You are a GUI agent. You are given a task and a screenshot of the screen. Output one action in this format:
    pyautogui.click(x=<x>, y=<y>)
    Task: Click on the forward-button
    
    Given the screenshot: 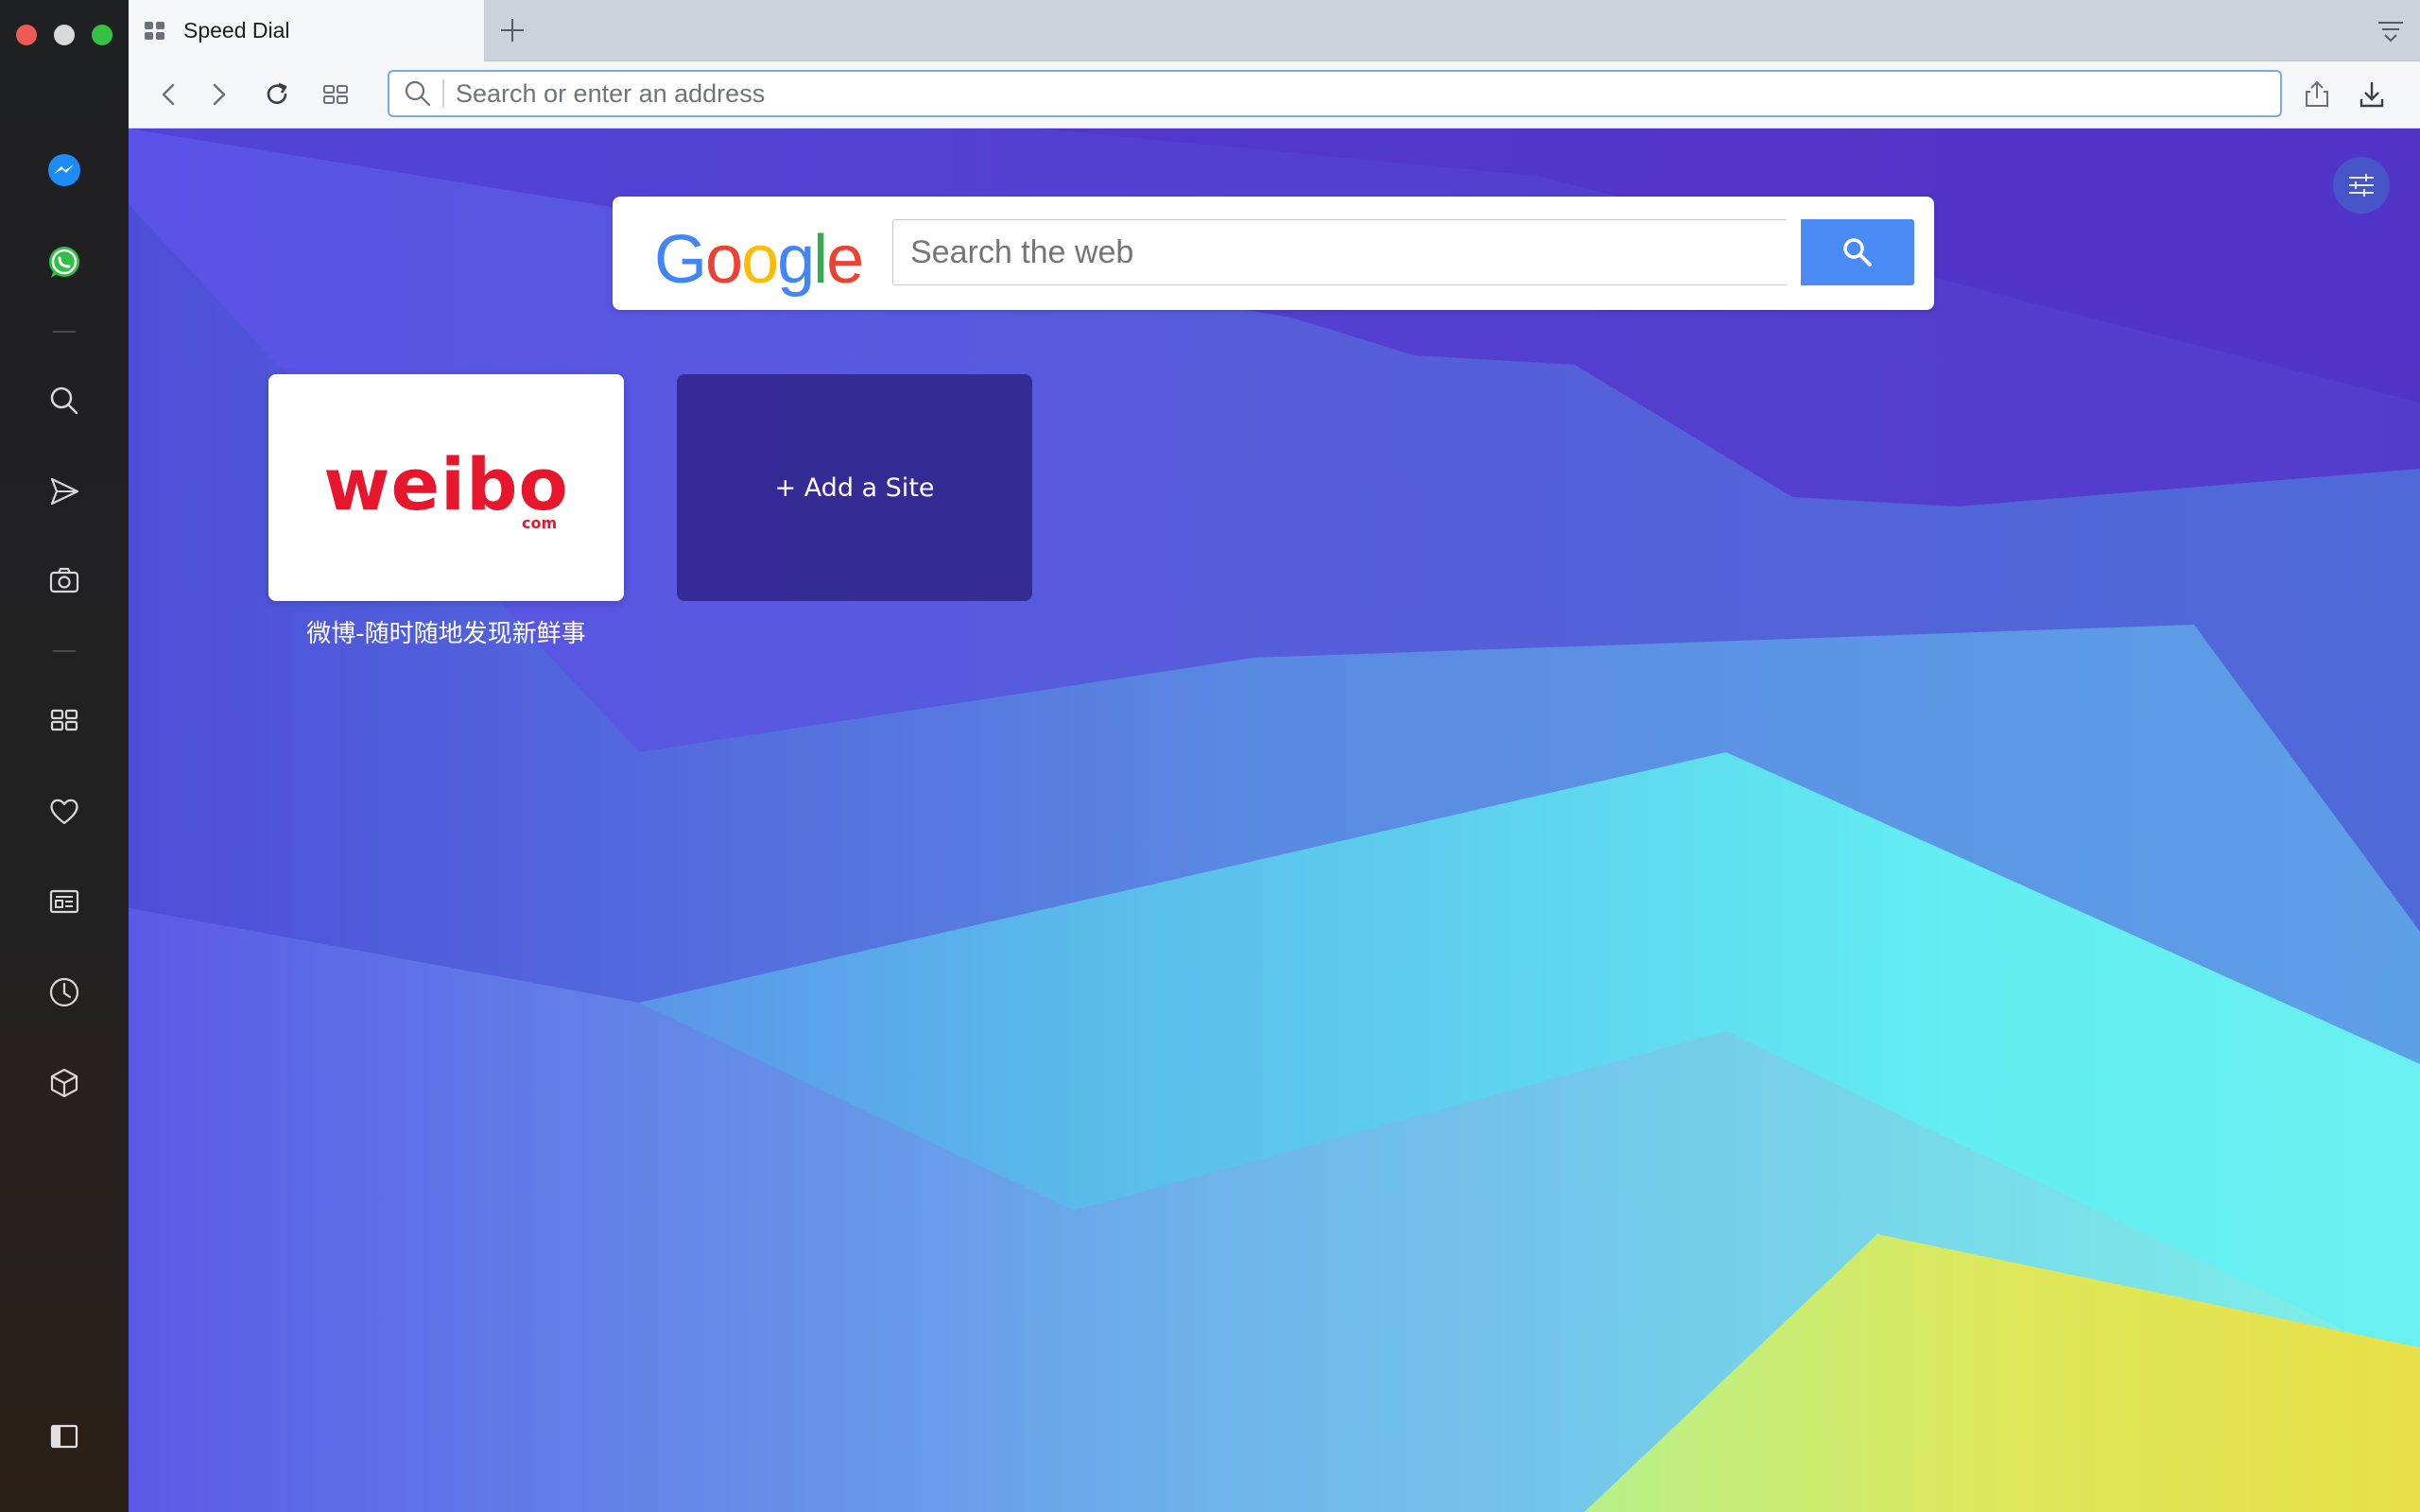 What is the action you would take?
    pyautogui.click(x=218, y=94)
    